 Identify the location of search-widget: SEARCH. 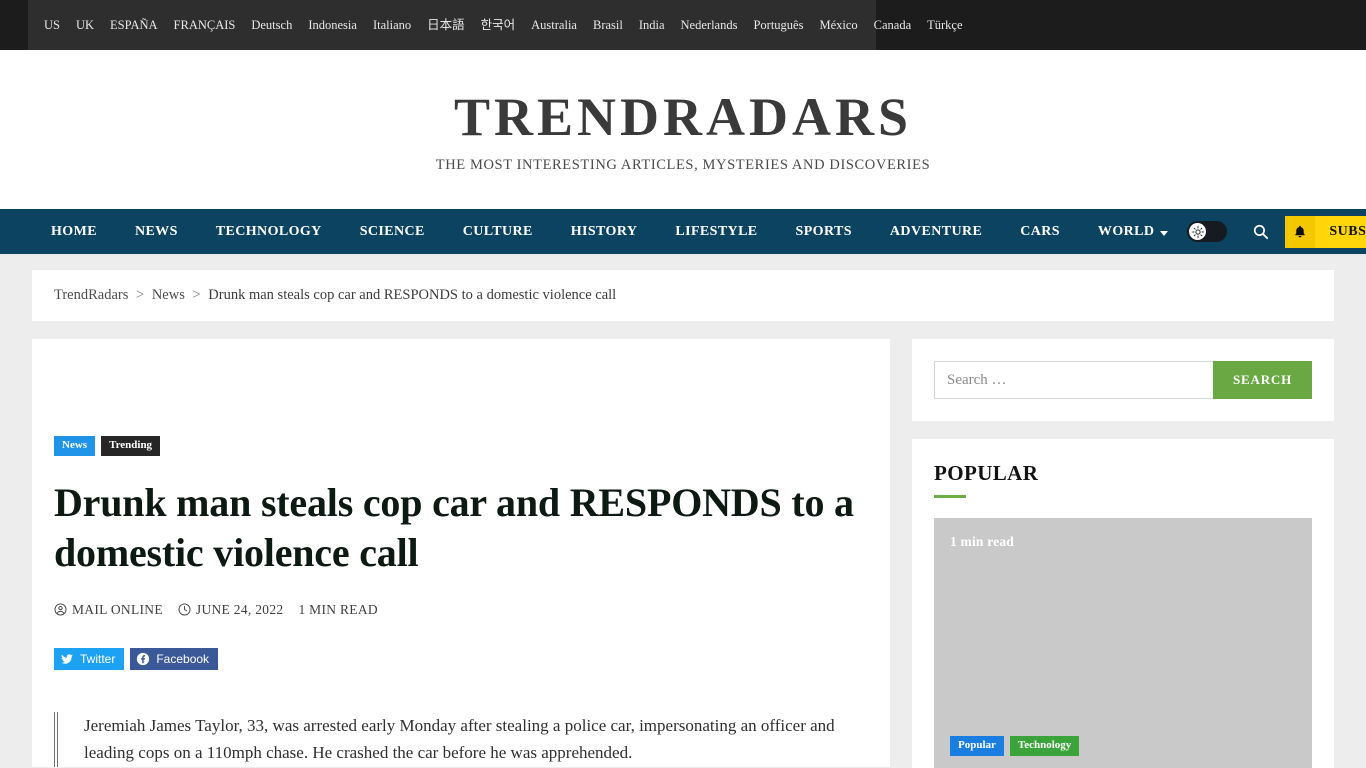
(1123, 380).